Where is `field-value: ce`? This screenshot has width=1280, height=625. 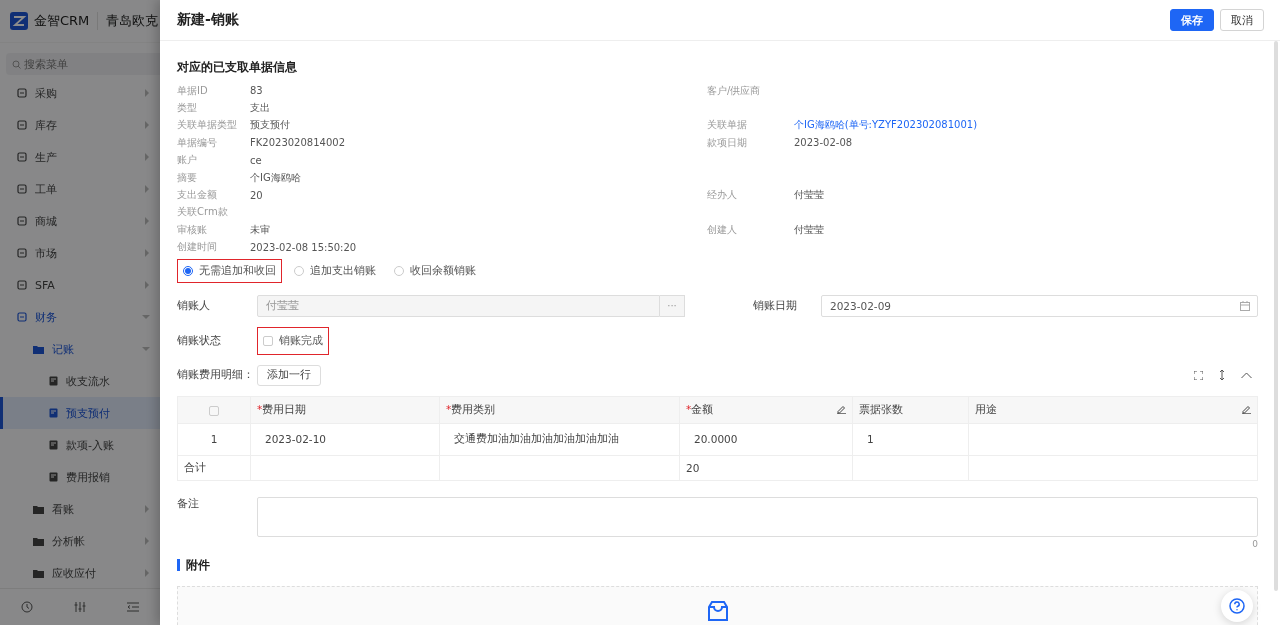 field-value: ce is located at coordinates (256, 160).